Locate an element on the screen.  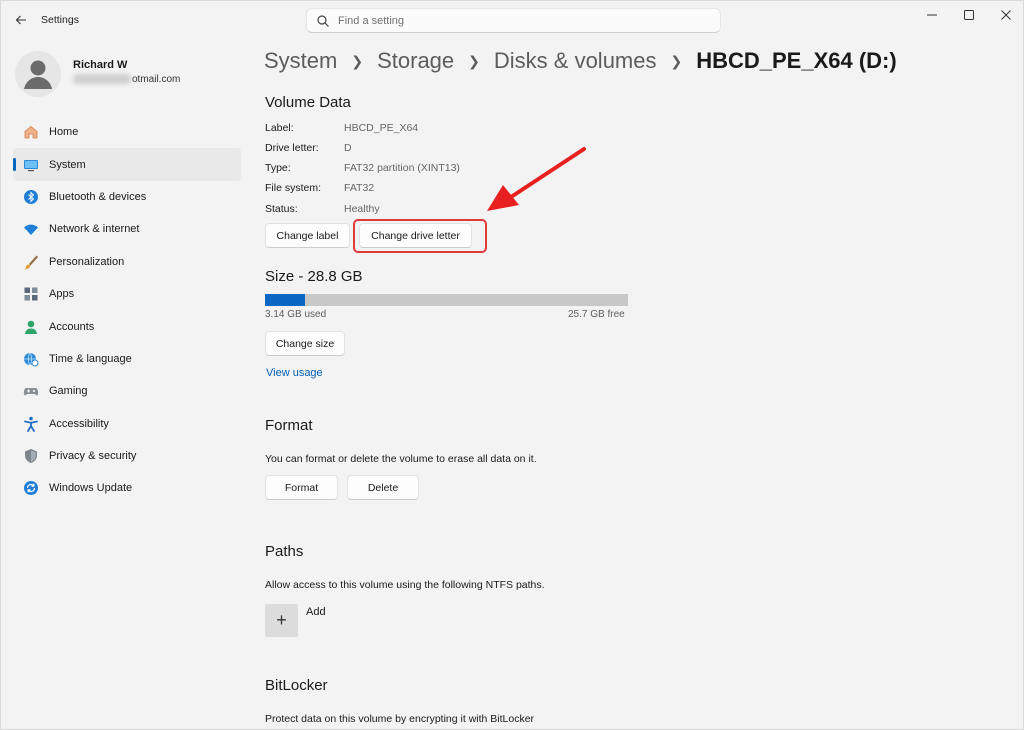
search-box is located at coordinates (513, 20).